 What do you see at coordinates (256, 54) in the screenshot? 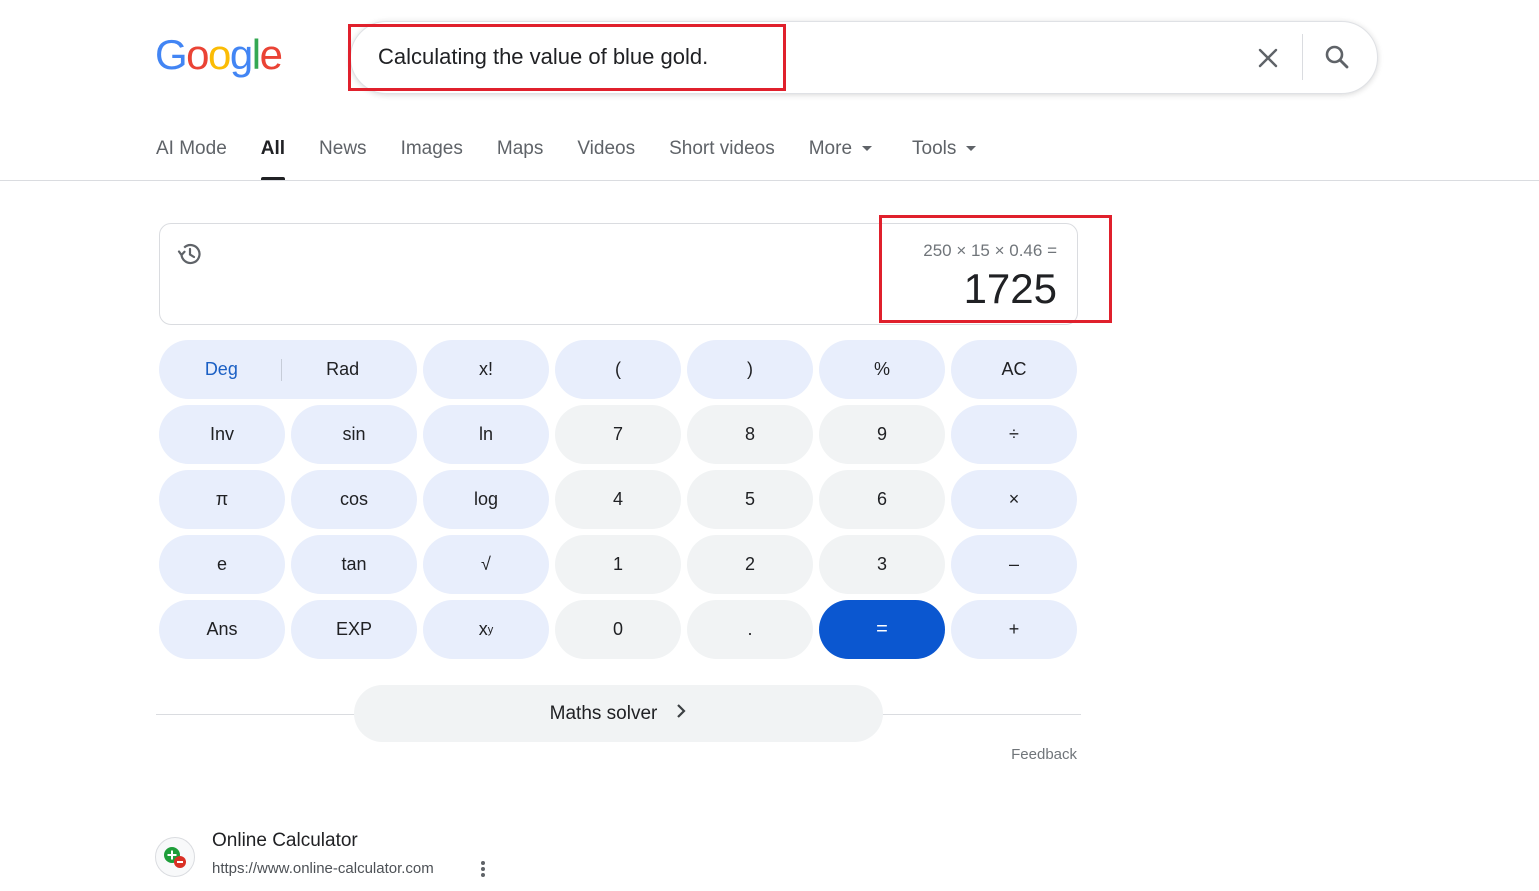
I see `logo-letter: l` at bounding box center [256, 54].